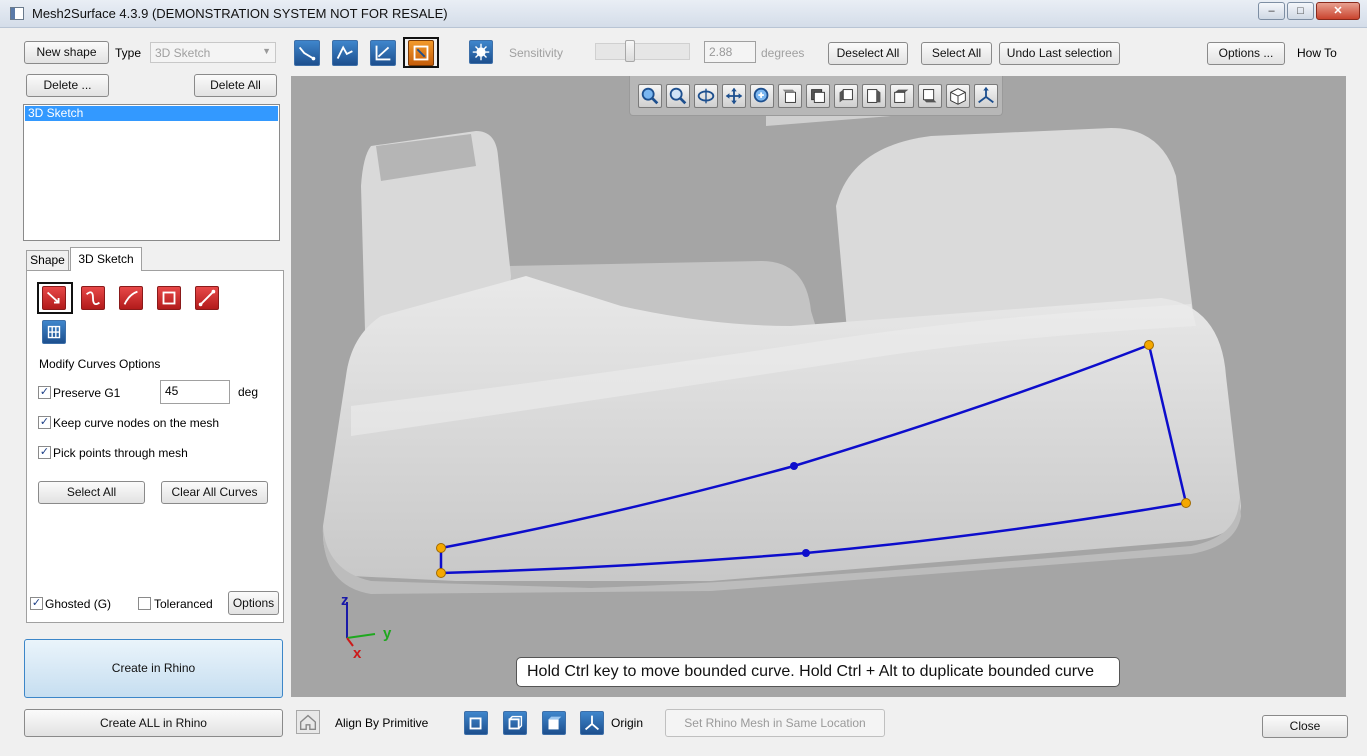  I want to click on how-to-link: How To, so click(1317, 53).